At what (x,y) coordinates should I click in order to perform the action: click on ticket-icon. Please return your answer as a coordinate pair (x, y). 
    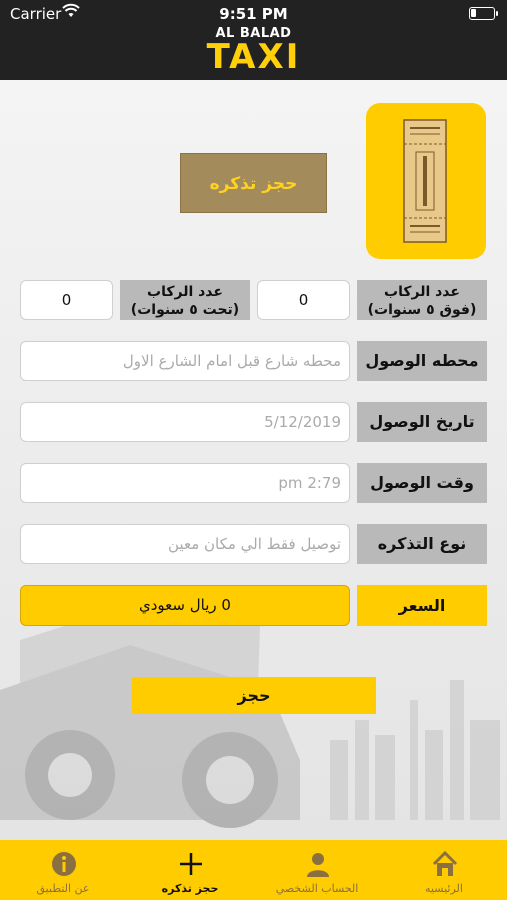
    Looking at the image, I should click on (425, 181).